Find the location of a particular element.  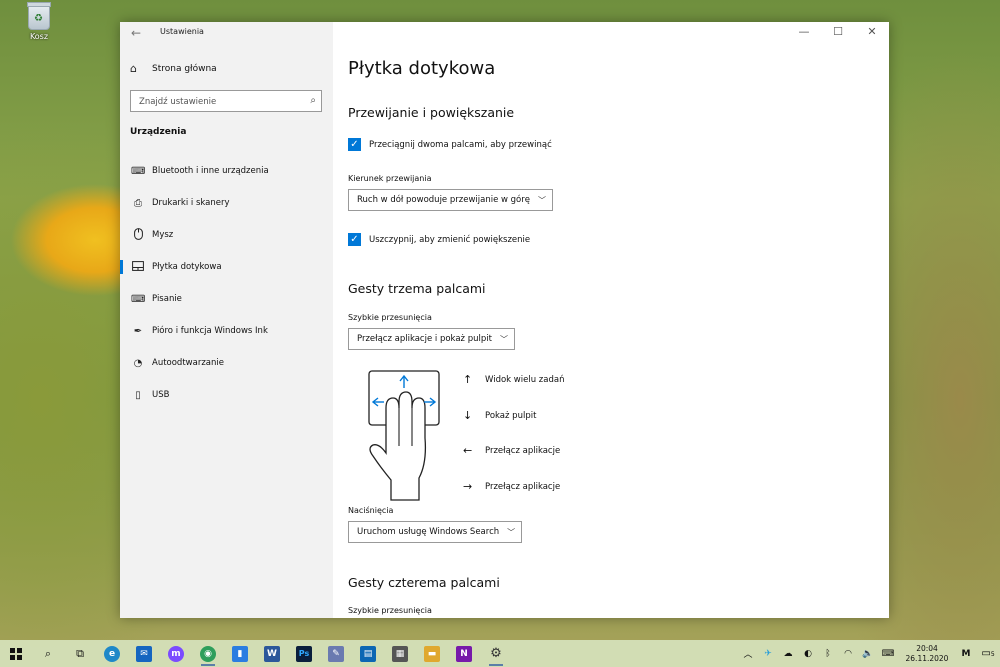

taskbar-app-edge: e is located at coordinates (112, 653).